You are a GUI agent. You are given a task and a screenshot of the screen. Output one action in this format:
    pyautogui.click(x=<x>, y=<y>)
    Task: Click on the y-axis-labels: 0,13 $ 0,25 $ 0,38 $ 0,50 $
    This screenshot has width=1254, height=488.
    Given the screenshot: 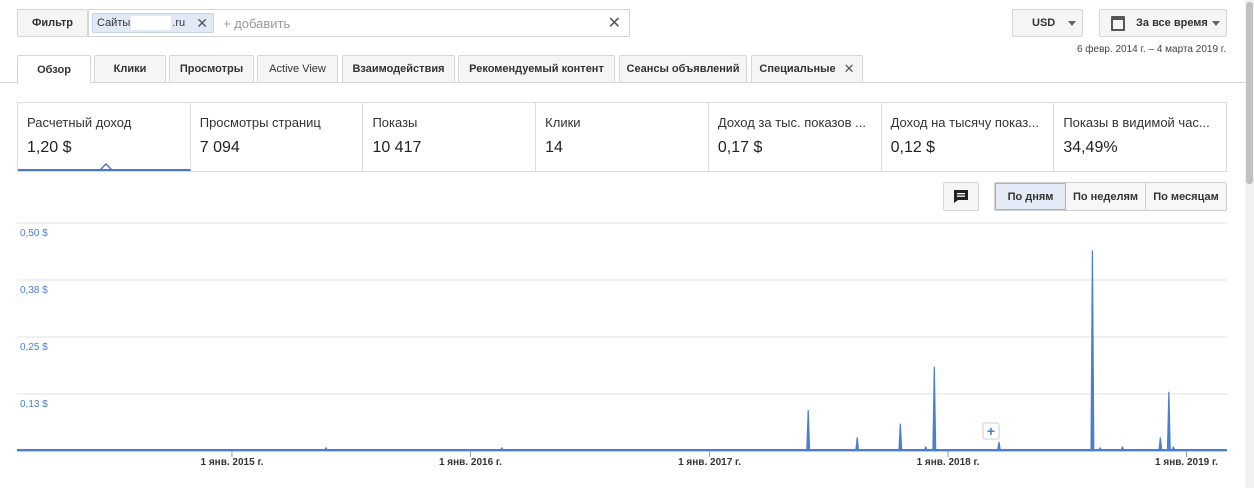 What is the action you would take?
    pyautogui.click(x=34, y=319)
    